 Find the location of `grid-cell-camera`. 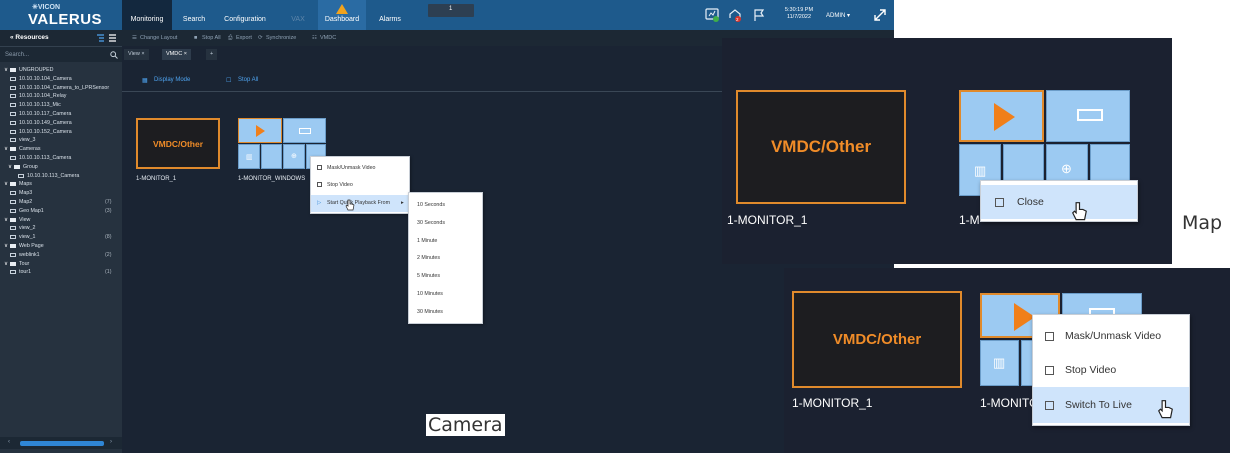

grid-cell-camera is located at coordinates (260, 130).